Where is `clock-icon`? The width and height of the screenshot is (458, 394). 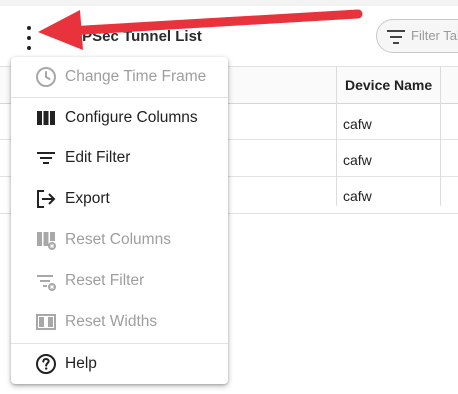
clock-icon is located at coordinates (46, 77).